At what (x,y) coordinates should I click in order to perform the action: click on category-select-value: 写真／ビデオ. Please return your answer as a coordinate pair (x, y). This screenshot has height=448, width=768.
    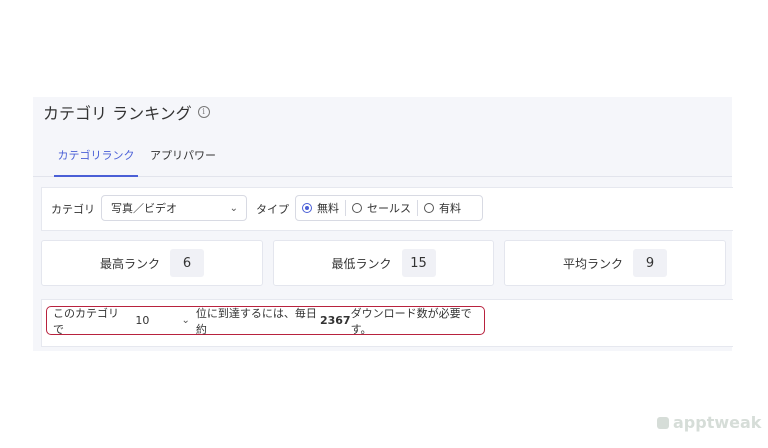
    Looking at the image, I should click on (144, 208).